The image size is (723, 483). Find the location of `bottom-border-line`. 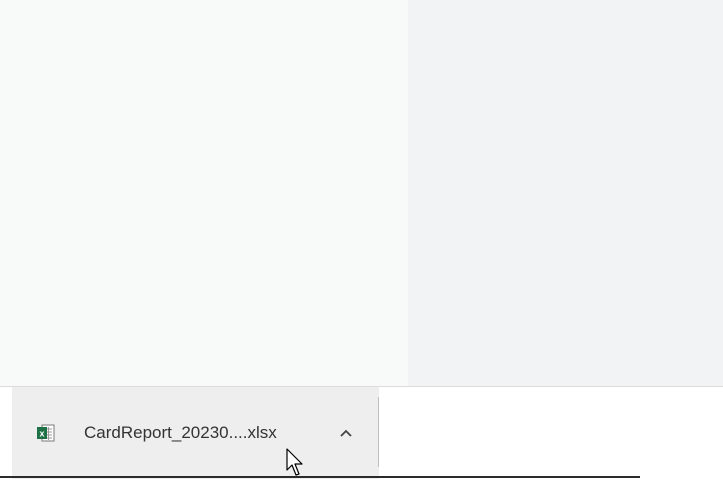

bottom-border-line is located at coordinates (320, 477).